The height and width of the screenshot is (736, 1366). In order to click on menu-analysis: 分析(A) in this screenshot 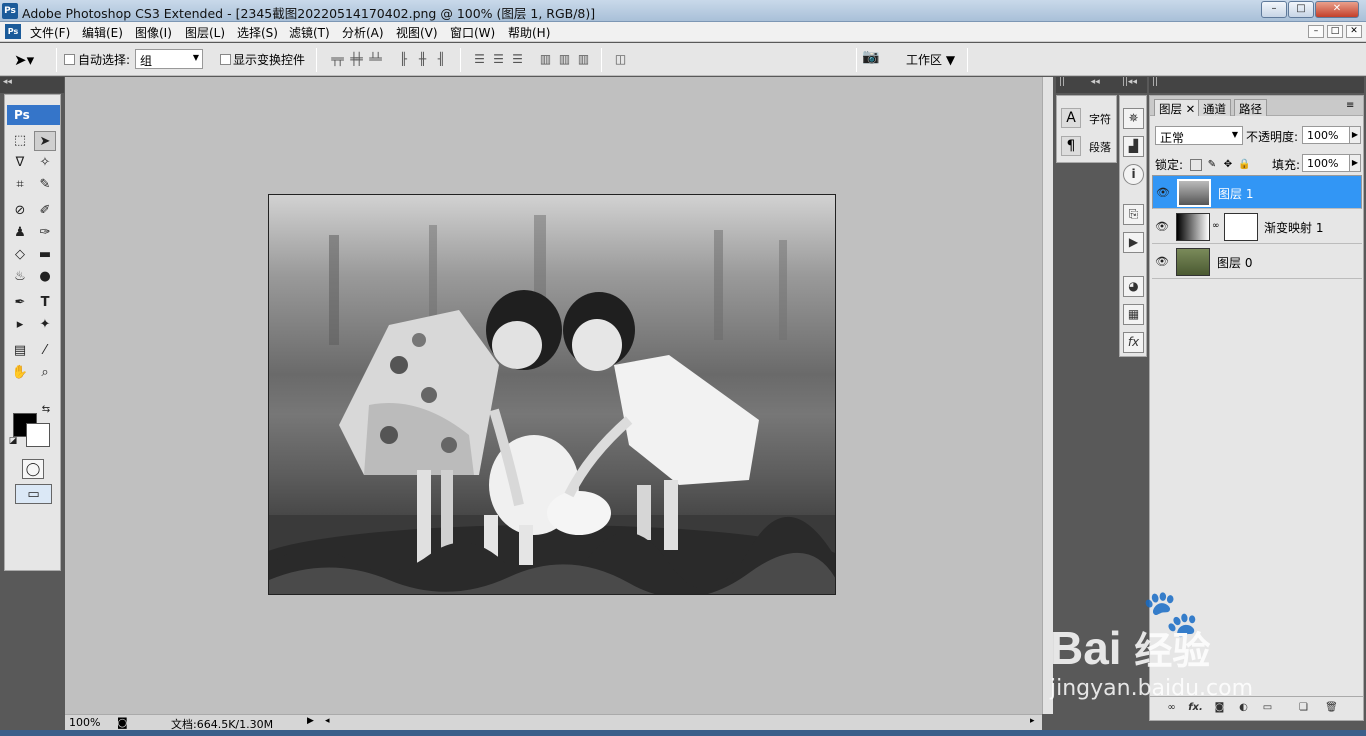, I will do `click(363, 32)`.